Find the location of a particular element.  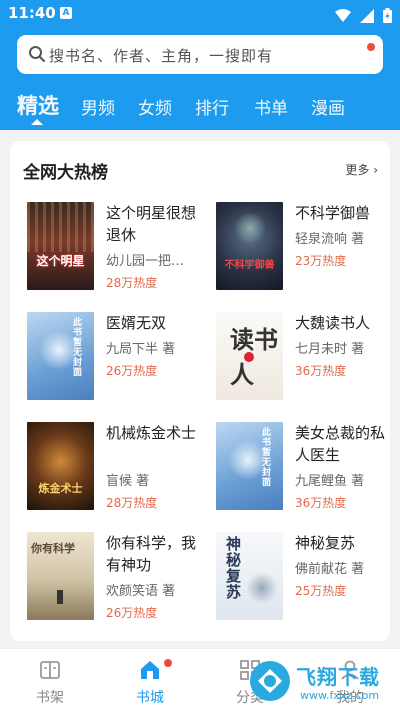

search-icon is located at coordinates (37, 54).